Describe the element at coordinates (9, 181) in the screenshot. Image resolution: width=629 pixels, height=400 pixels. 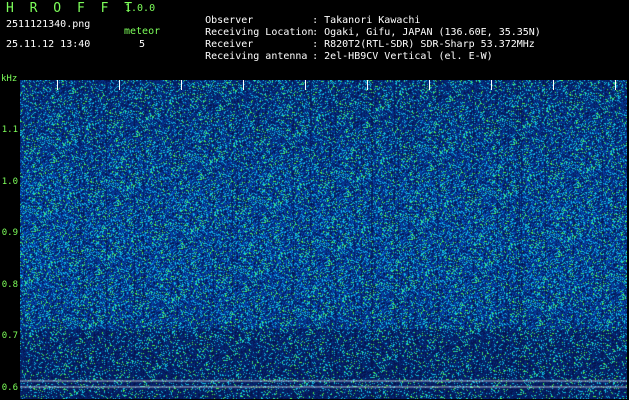
I see `y-tick-label: 1.0` at that location.